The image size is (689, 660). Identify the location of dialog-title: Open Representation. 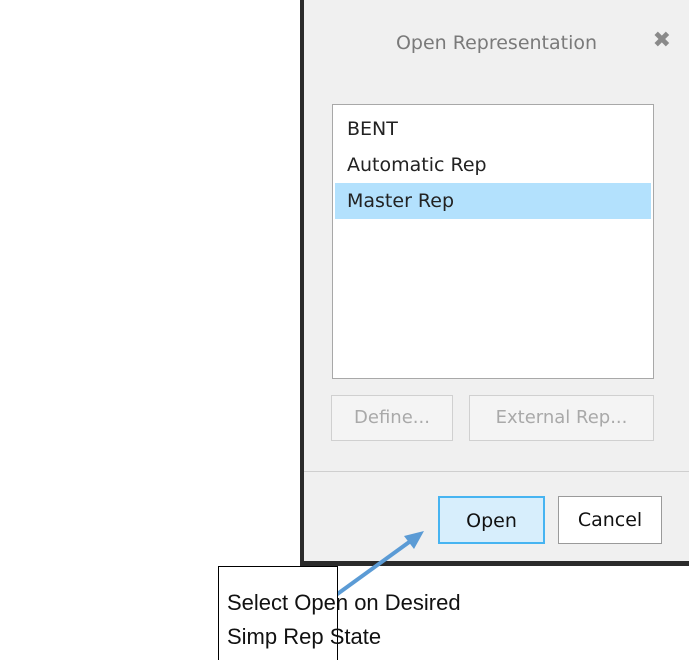
(496, 43).